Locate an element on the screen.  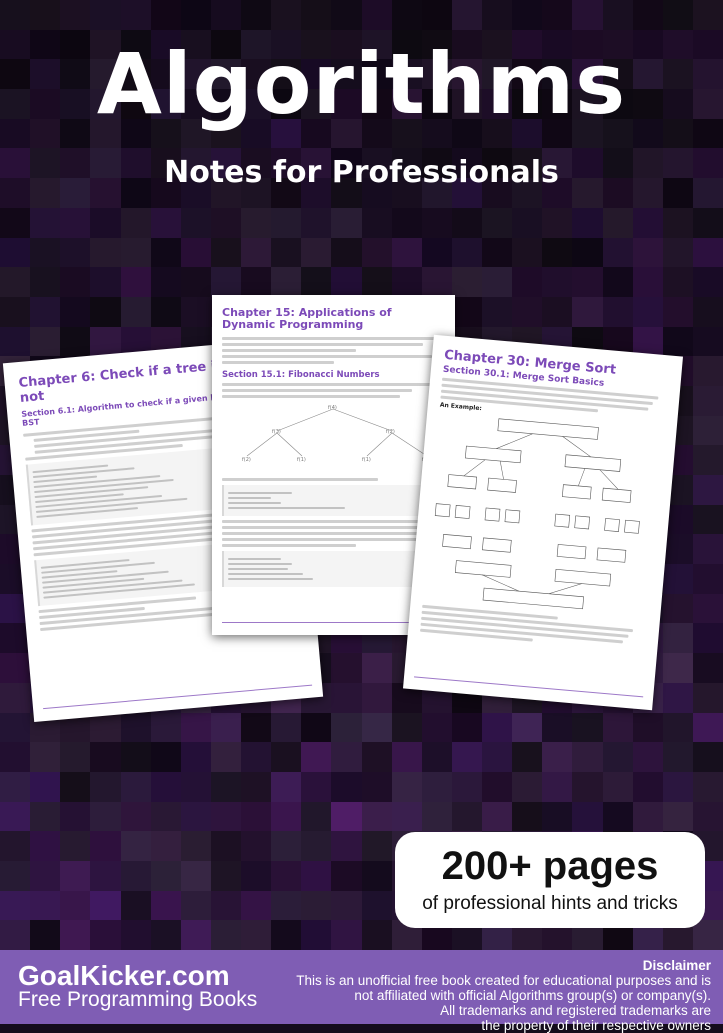
book-title: Algorithms is located at coordinates (361, 84).